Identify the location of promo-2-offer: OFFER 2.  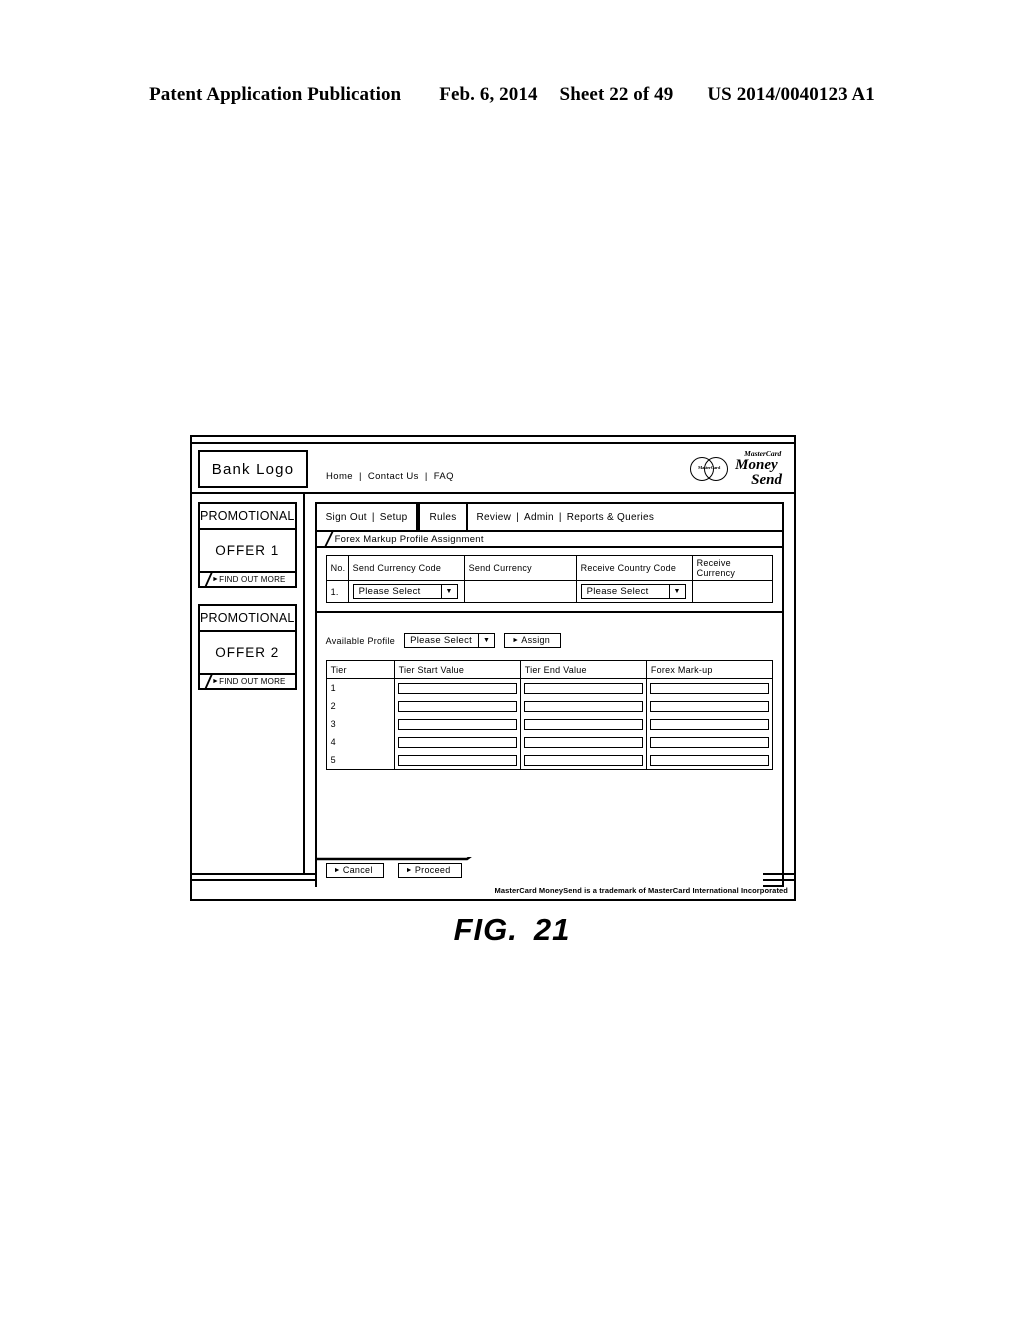
(247, 652).